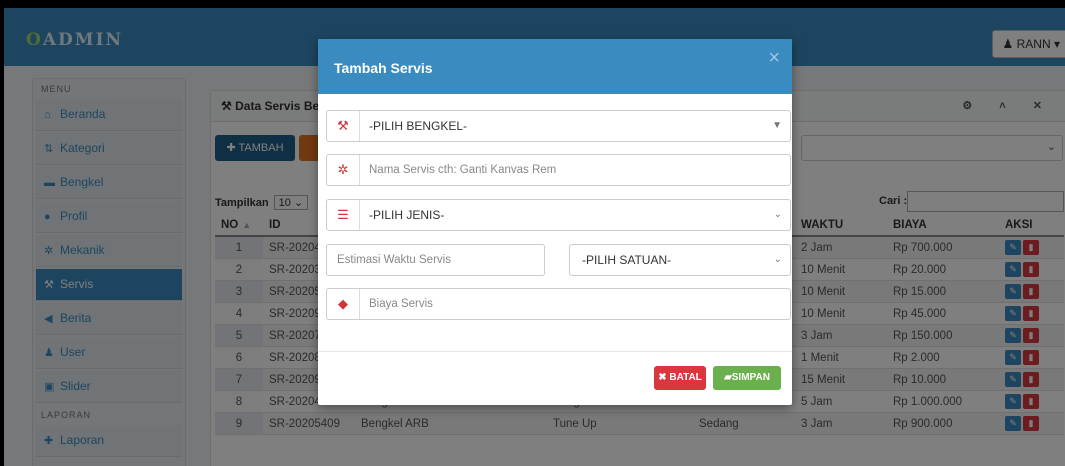 The width and height of the screenshot is (1065, 466). What do you see at coordinates (401, 304) in the screenshot?
I see `biaya-placeholder: Biaya Servis` at bounding box center [401, 304].